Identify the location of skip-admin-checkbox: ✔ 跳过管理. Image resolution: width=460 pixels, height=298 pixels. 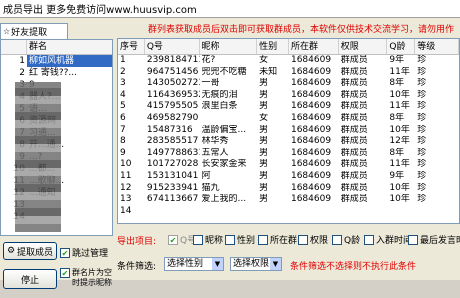
(84, 252).